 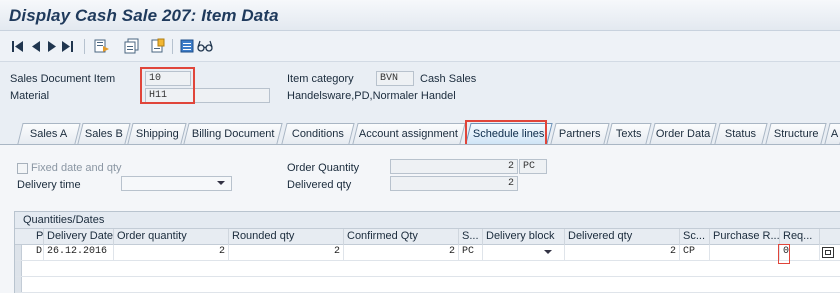 I want to click on material-label: Material, so click(x=30, y=96).